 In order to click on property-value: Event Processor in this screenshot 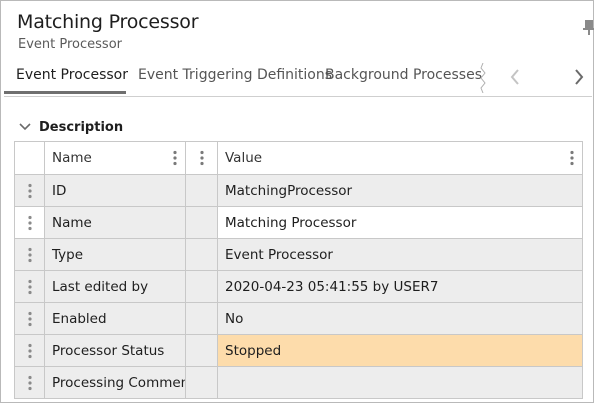, I will do `click(279, 254)`.